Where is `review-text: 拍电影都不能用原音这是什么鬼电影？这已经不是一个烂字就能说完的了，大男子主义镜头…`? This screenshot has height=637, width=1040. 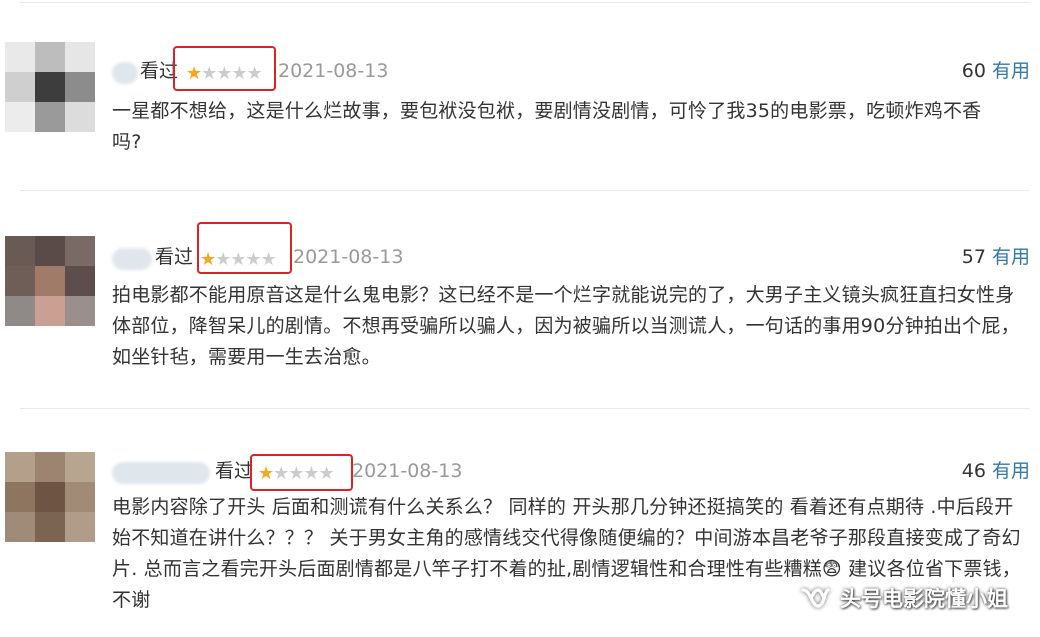 review-text: 拍电影都不能用原音这是什么鬼电影？这已经不是一个烂字就能说完的了，大男子主义镜头… is located at coordinates (566, 326).